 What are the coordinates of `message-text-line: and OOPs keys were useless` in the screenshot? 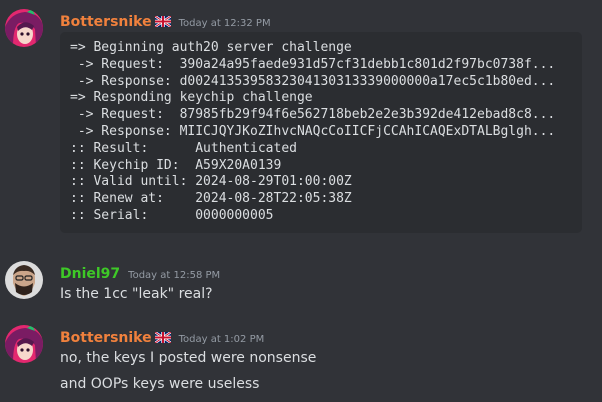 It's located at (160, 384).